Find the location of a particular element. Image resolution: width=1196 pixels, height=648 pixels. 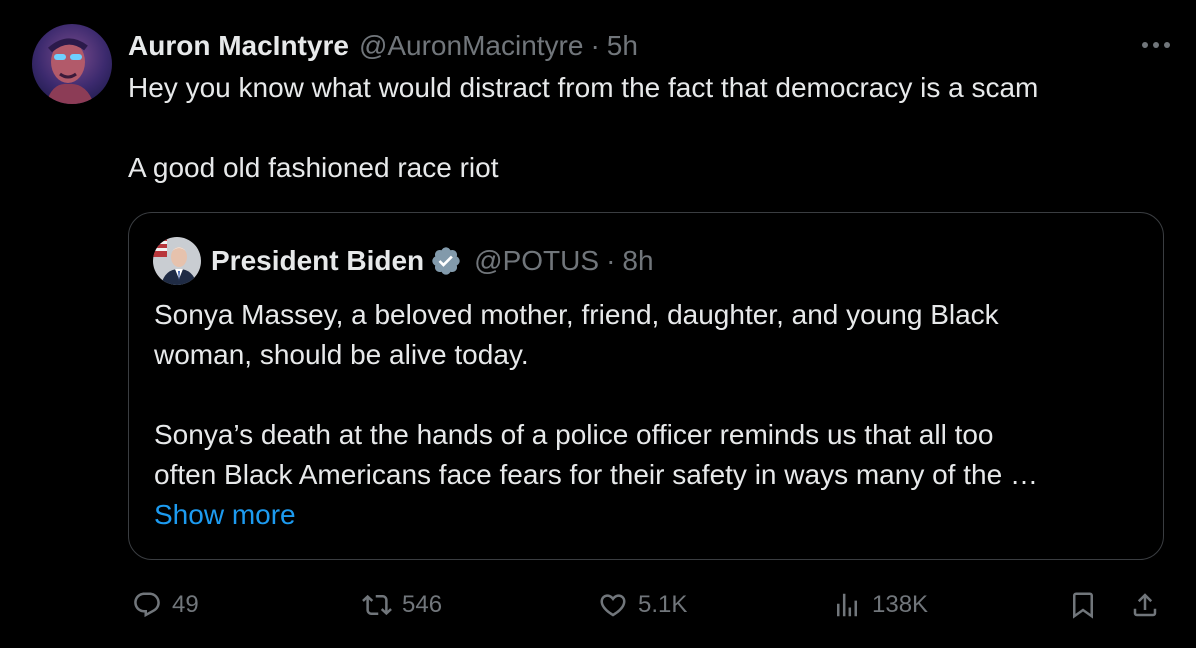

like-button: 5.1K is located at coordinates (642, 605).